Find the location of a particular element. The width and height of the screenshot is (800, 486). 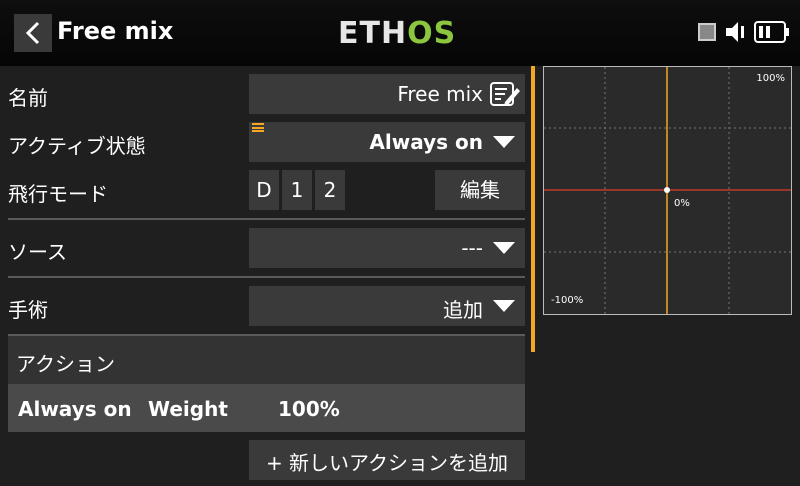

battery-icon is located at coordinates (771, 32).